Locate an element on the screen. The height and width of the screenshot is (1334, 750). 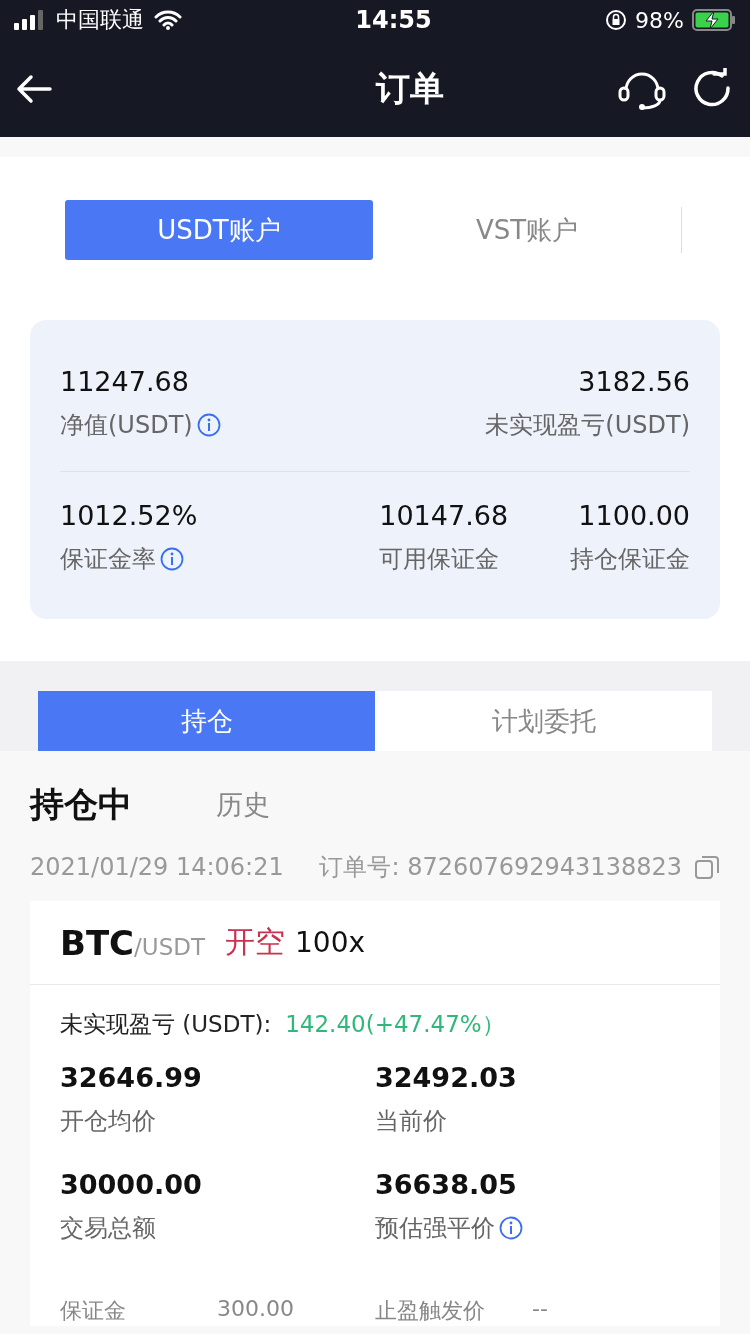
order-time: 2021/01/29 14:06:21 is located at coordinates (157, 867).